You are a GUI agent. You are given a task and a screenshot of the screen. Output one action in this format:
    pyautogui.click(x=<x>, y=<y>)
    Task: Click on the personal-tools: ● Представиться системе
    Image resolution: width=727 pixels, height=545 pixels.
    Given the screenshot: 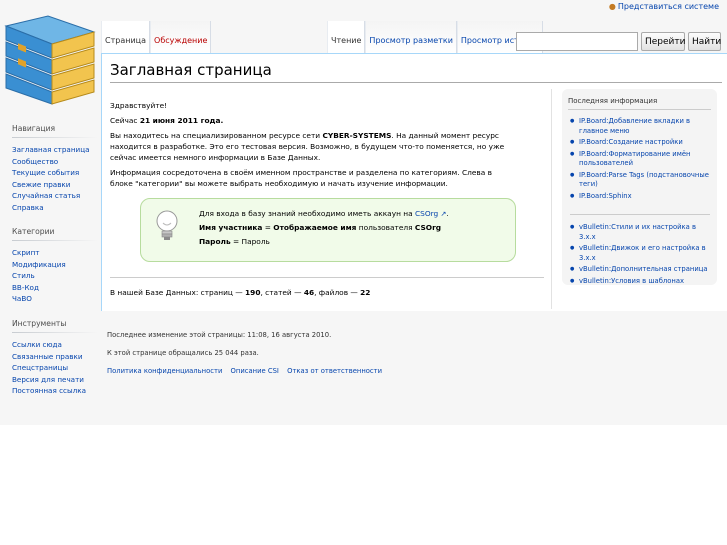 What is the action you would take?
    pyautogui.click(x=664, y=6)
    